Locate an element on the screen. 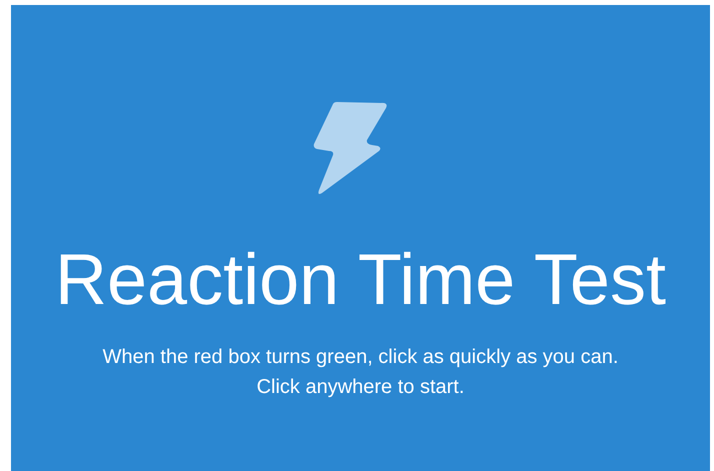 The width and height of the screenshot is (714, 471). instruction-text: When the red box turns green, click as quickly as you can. is located at coordinates (360, 357).